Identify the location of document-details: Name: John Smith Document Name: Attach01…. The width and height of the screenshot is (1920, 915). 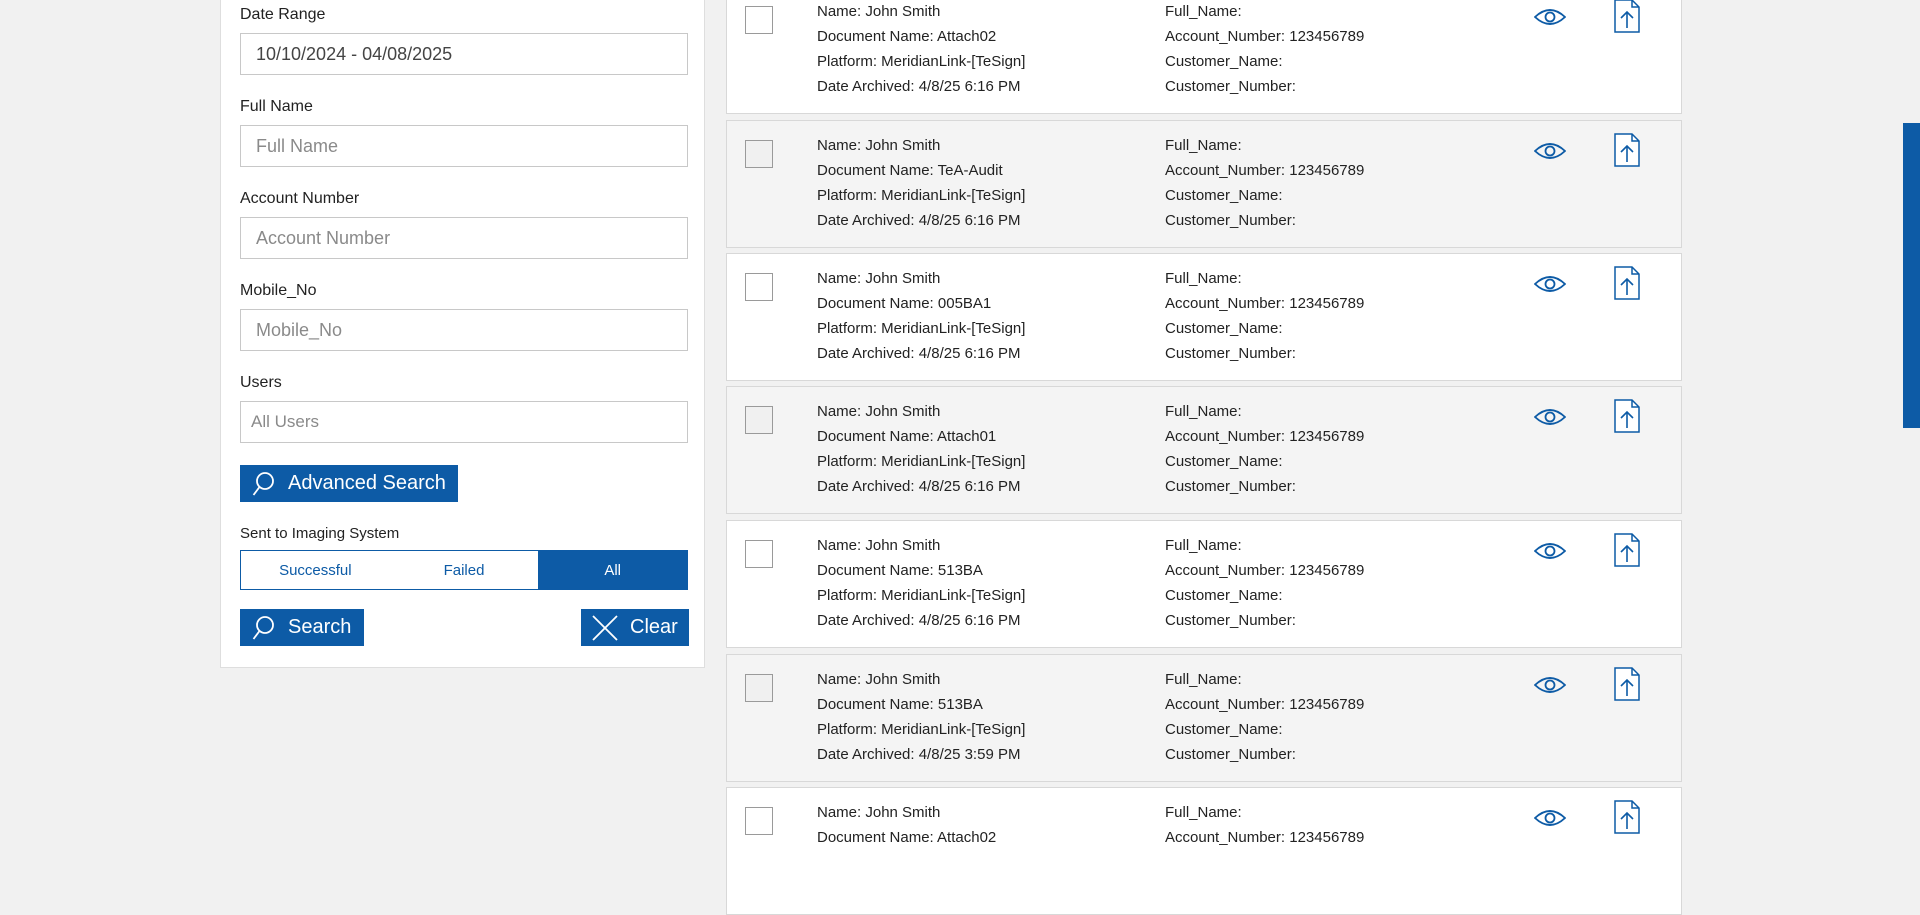
(921, 449).